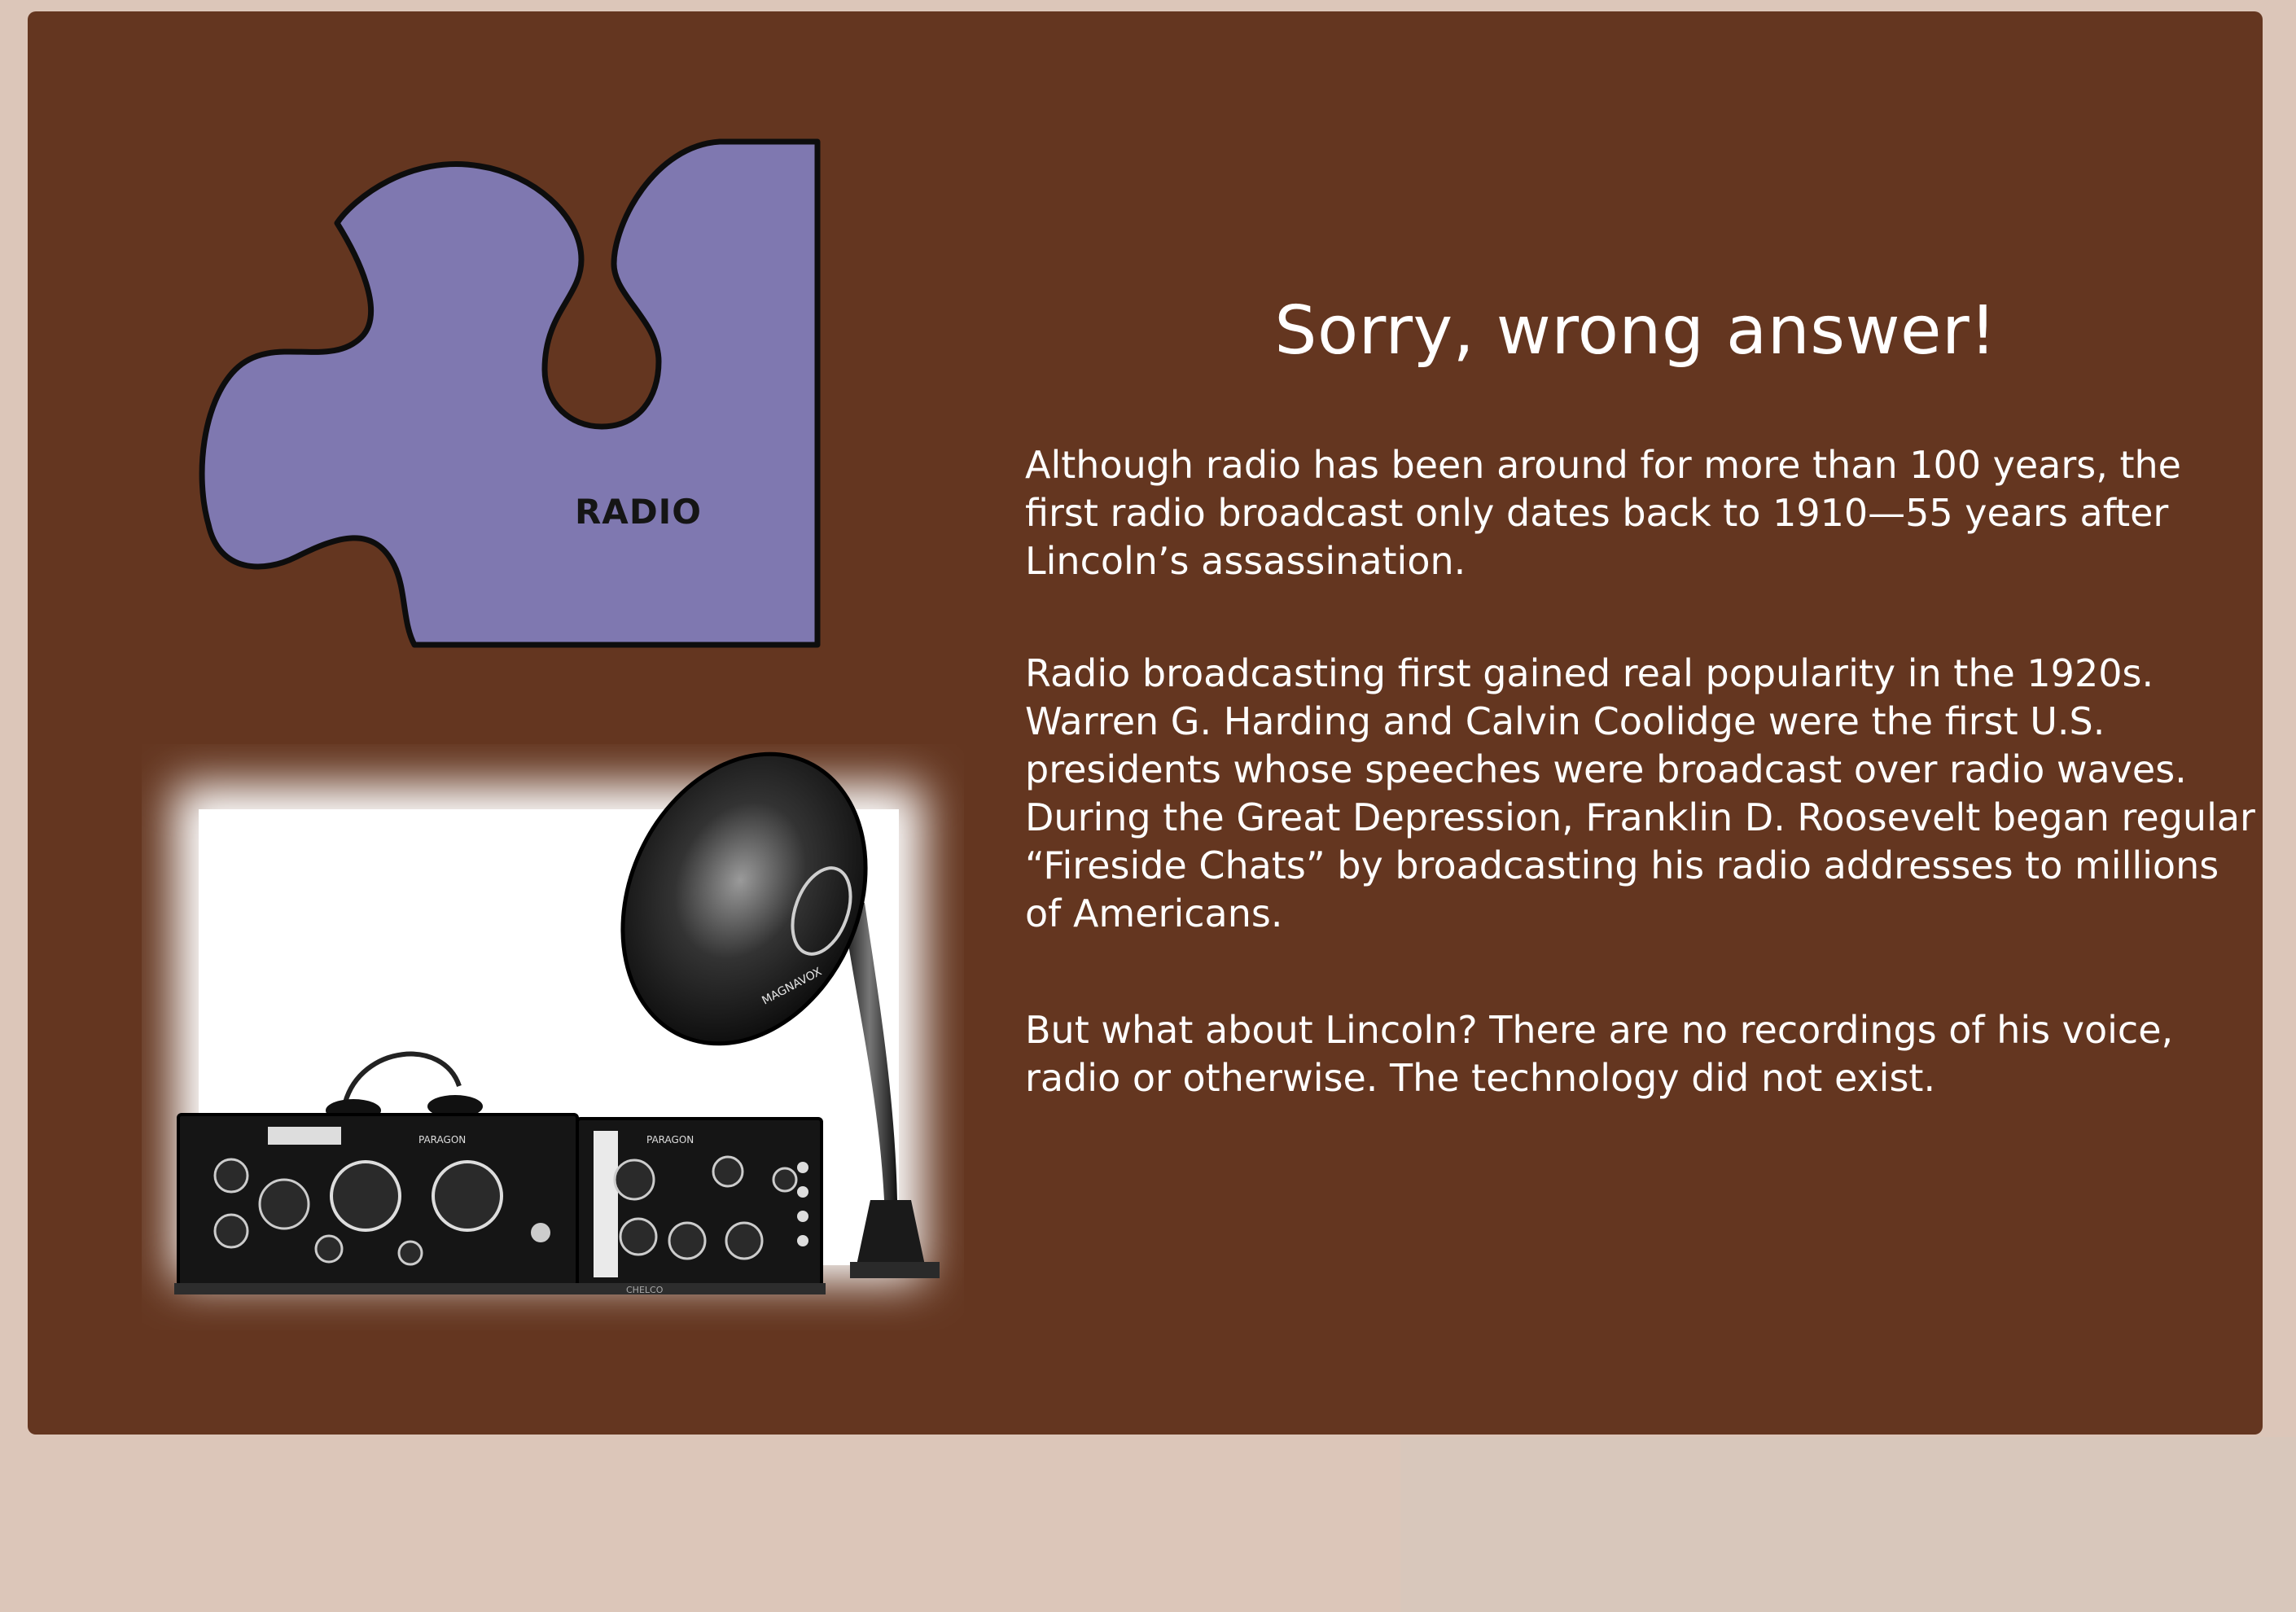 The image size is (2296, 1612). Describe the element at coordinates (557, 1023) in the screenshot. I see `vintage-radio-icon: MAGNAVOX PARAGON PARAGON CHELCO` at that location.